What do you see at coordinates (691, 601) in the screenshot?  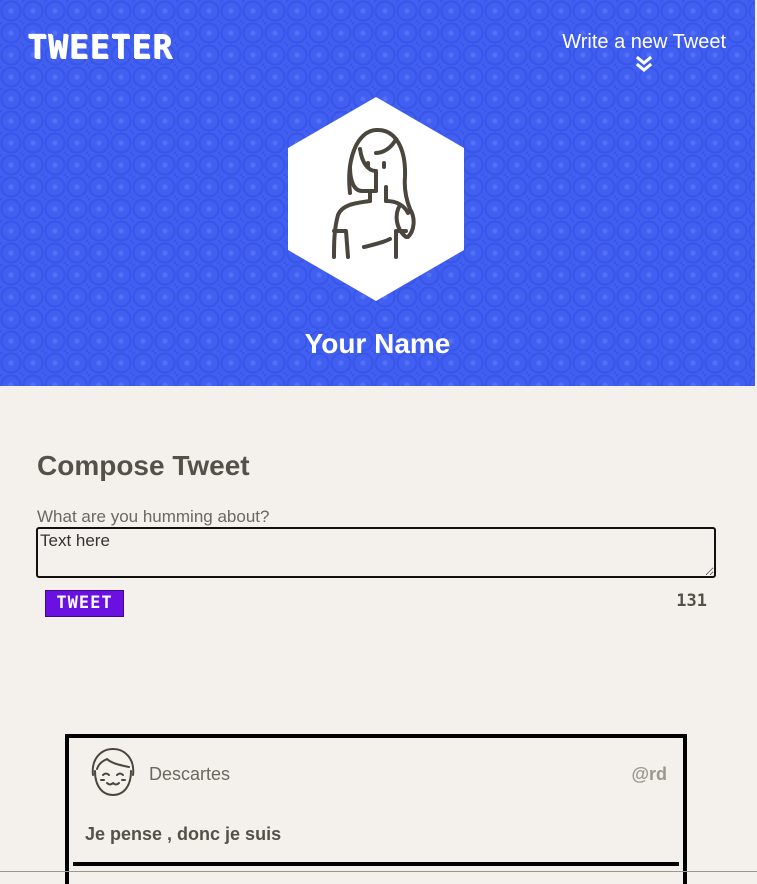 I see `character-counter: 131` at bounding box center [691, 601].